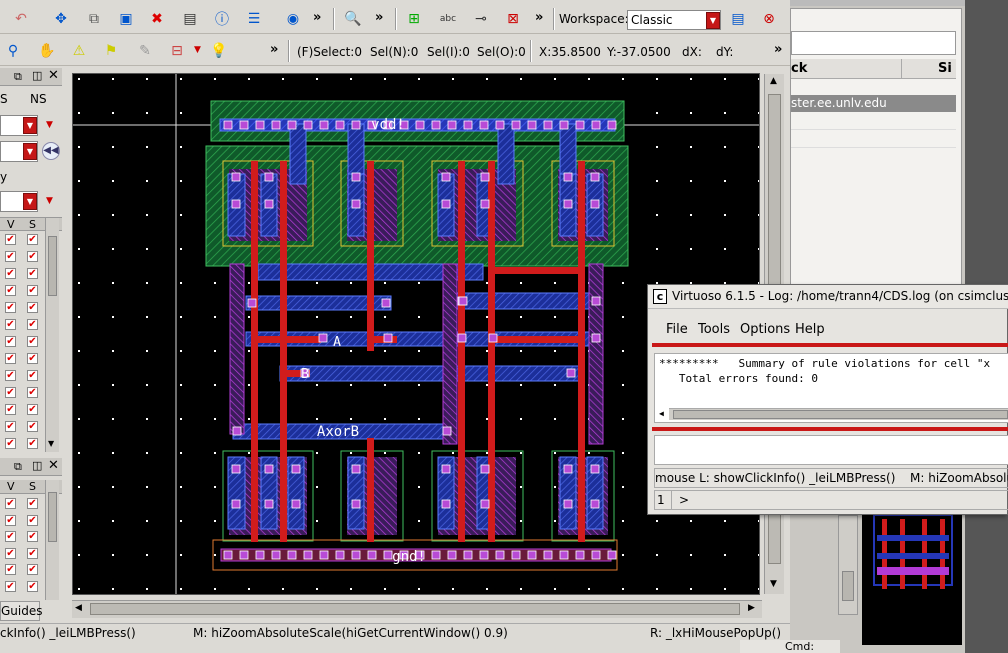 The image size is (1008, 653). Describe the element at coordinates (833, 414) in the screenshot. I see `log-hscrollbar: ◀` at that location.